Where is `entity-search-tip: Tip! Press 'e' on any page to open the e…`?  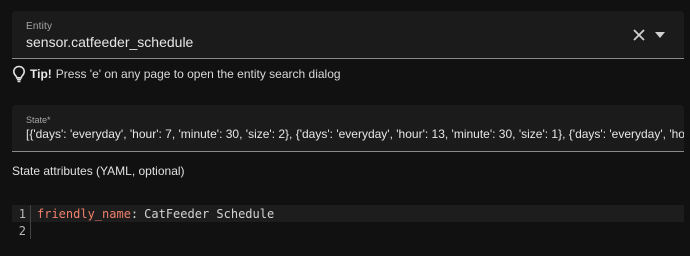
entity-search-tip: Tip! Press 'e' on any page to open the e… is located at coordinates (176, 74).